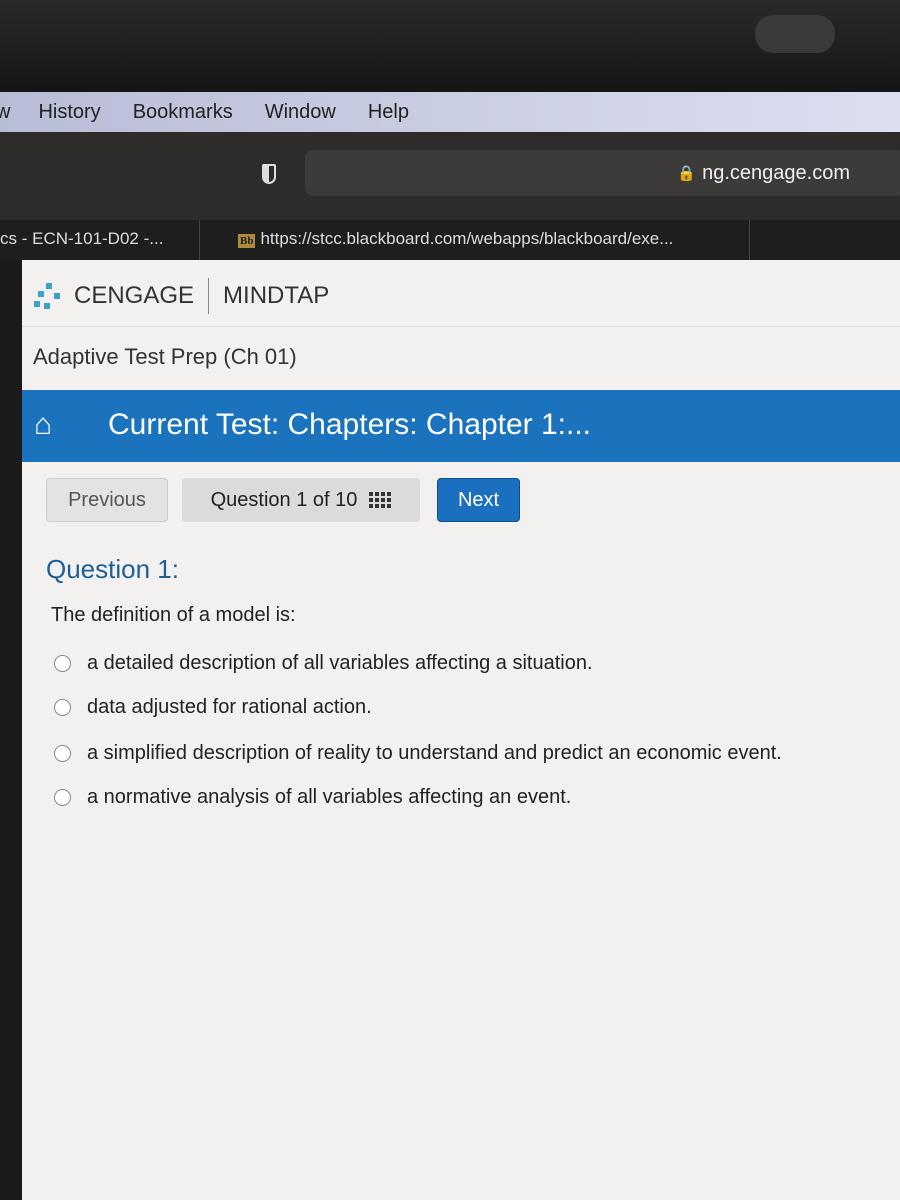 The height and width of the screenshot is (1200, 900). I want to click on next-button: Next, so click(478, 500).